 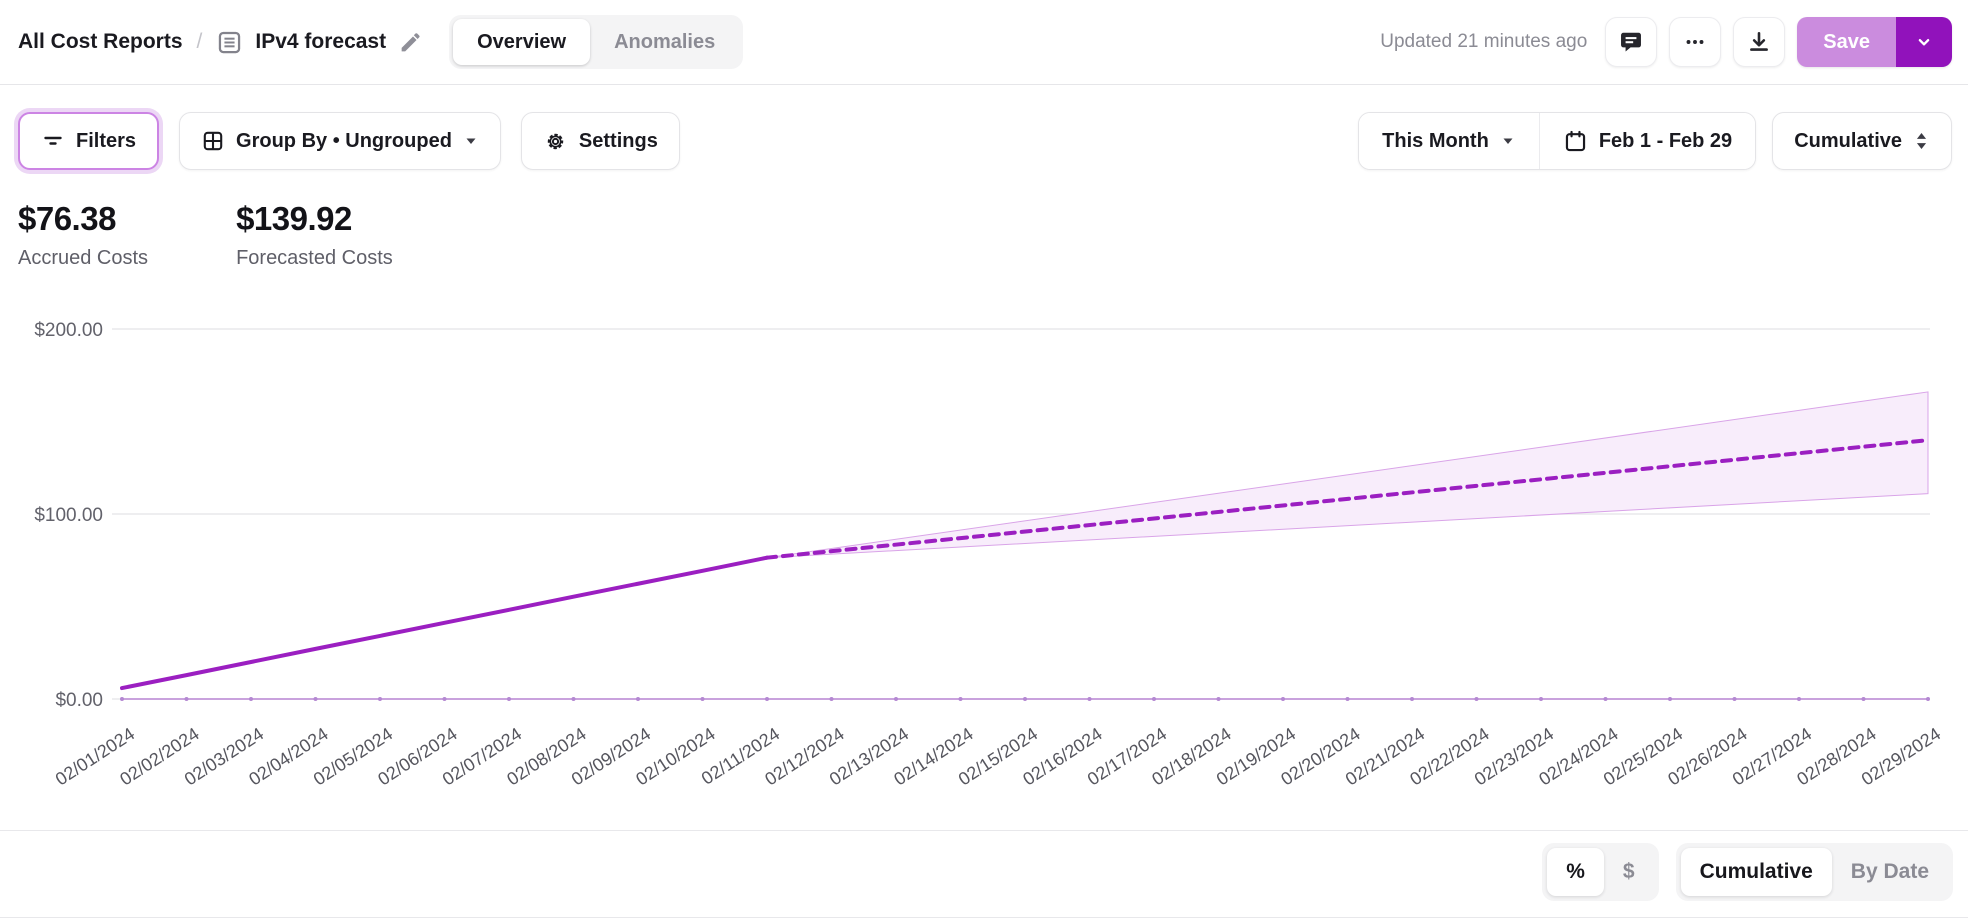 I want to click on svg-text: $200.00, so click(x=68, y=330).